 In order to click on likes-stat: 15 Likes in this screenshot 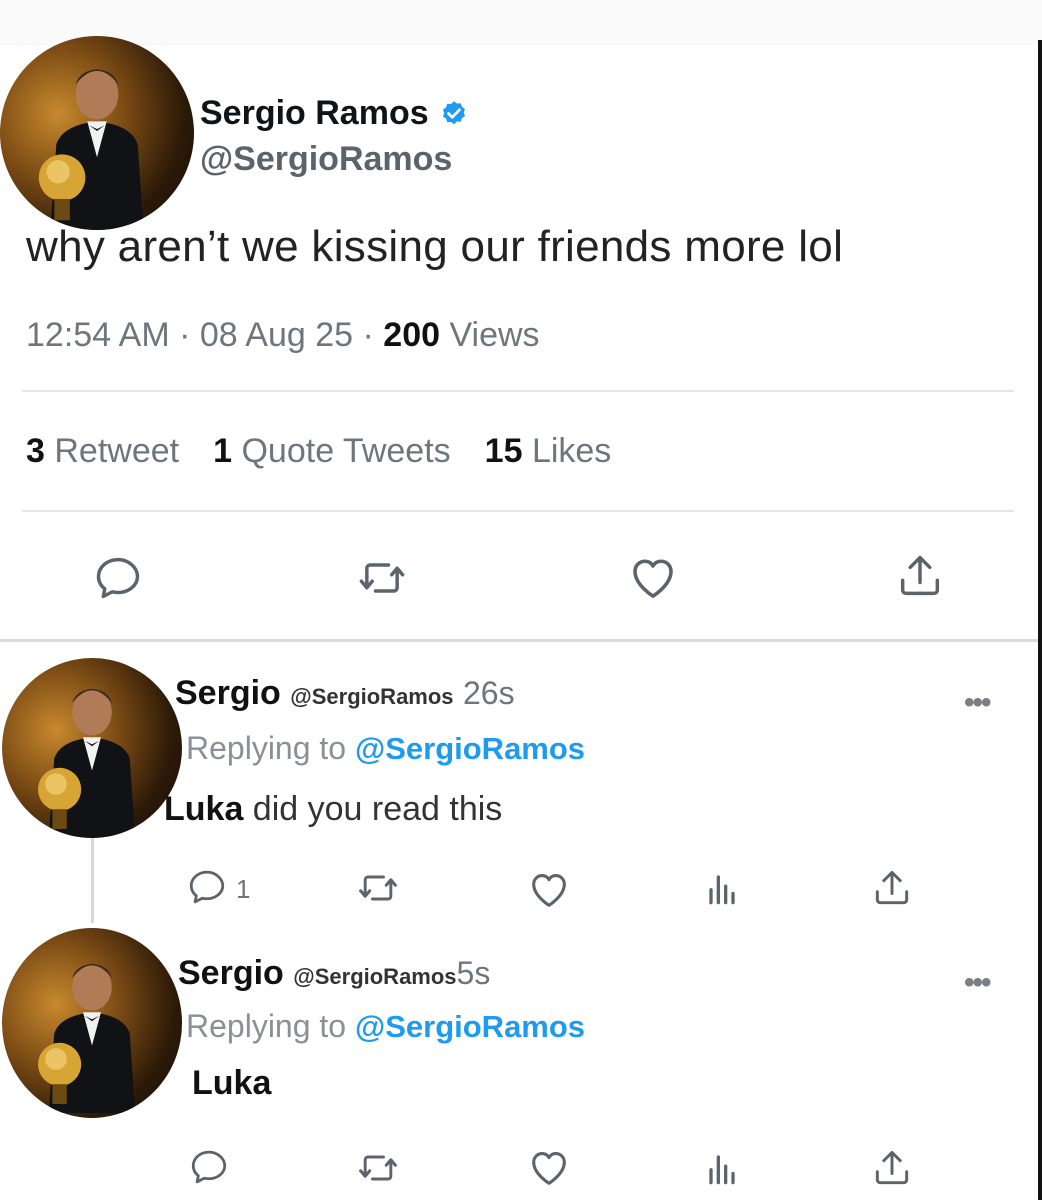, I will do `click(548, 451)`.